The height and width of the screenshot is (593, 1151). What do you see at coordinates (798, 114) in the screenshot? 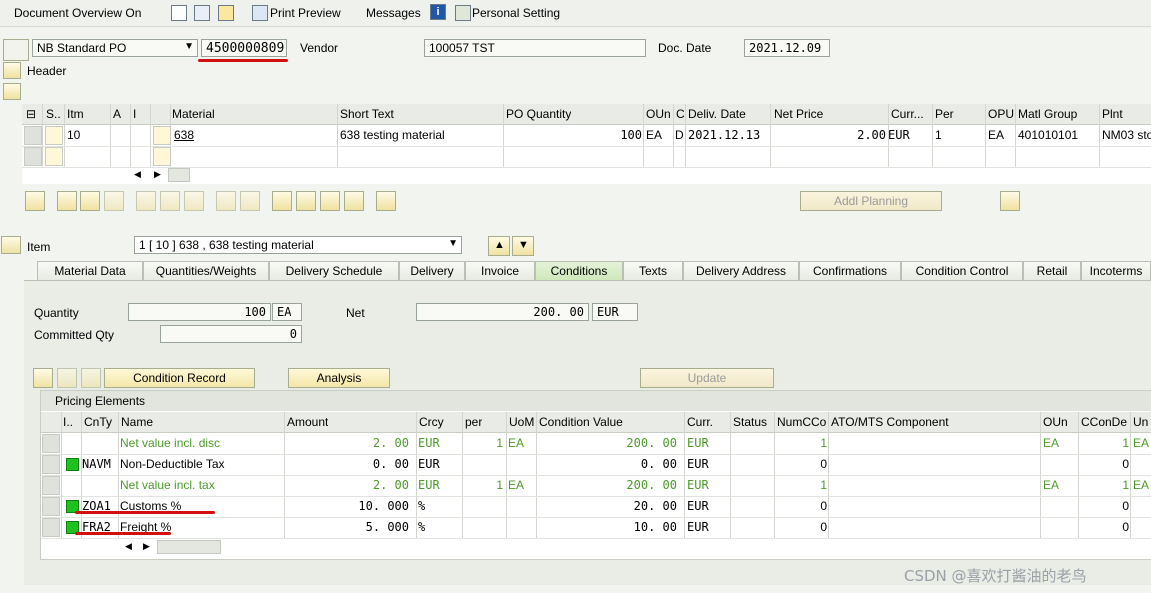
I see `col-net-price: Net Price` at bounding box center [798, 114].